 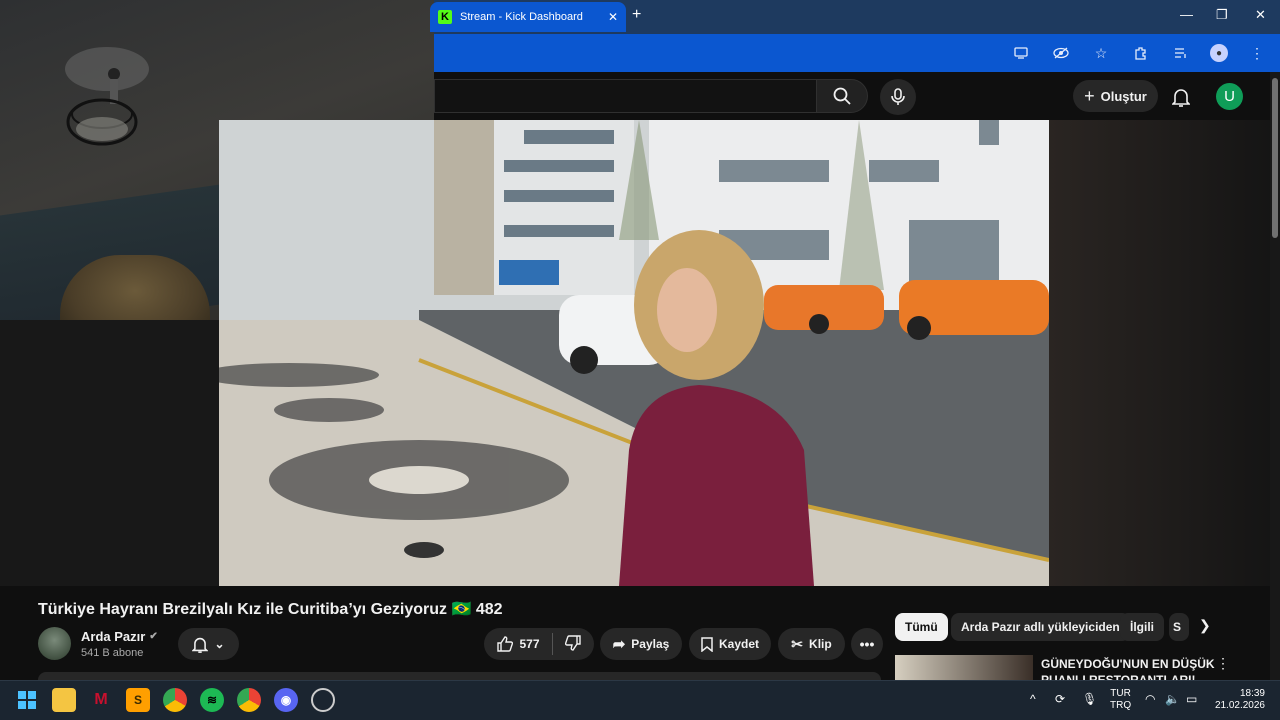 I want to click on share-button: ➦ Paylaş, so click(x=641, y=644).